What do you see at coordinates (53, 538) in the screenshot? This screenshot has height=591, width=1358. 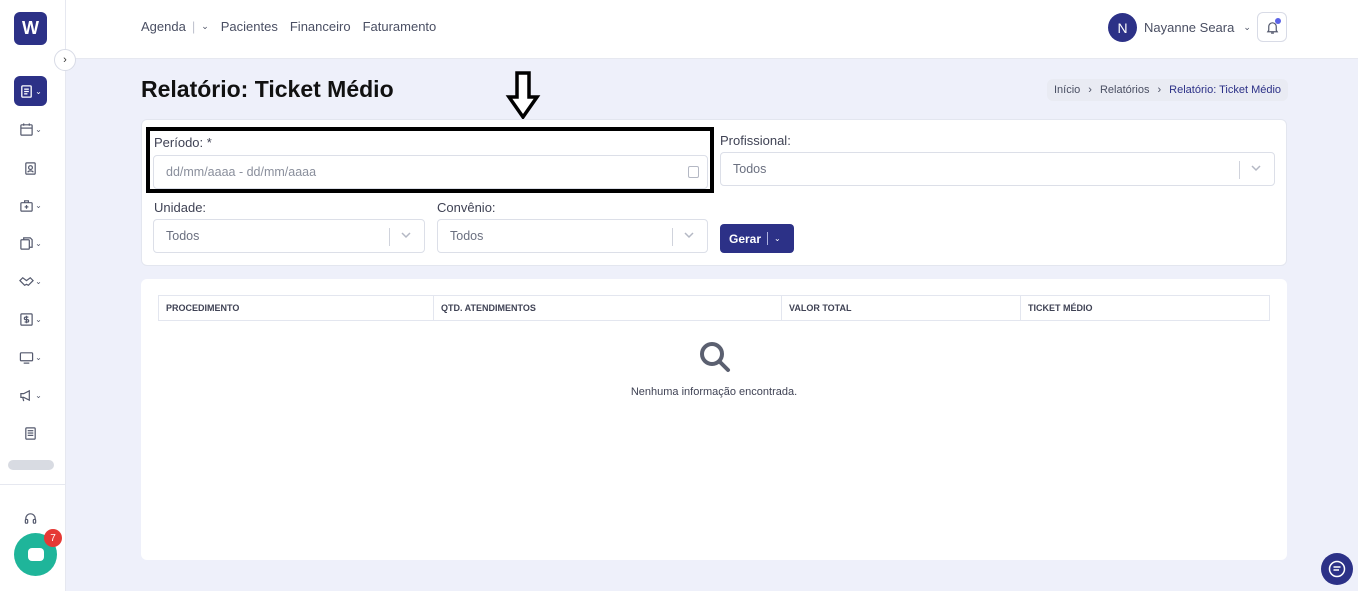 I see `chat-badge: 7` at bounding box center [53, 538].